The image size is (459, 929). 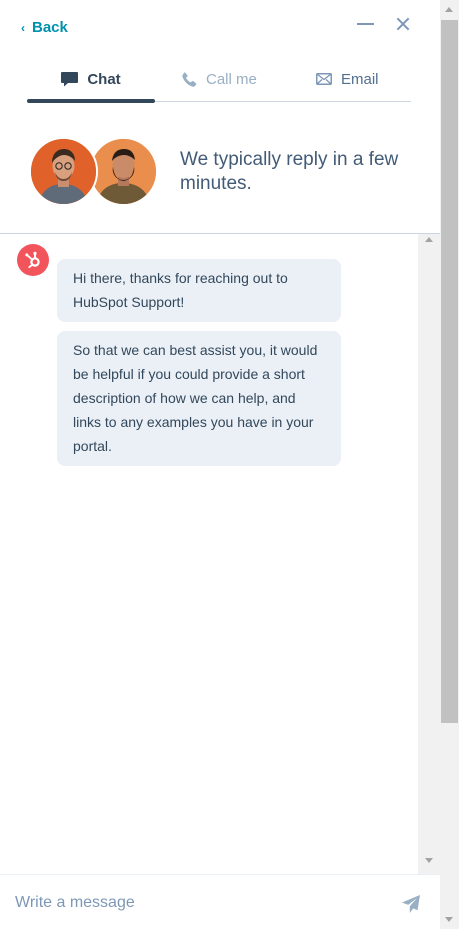 I want to click on message-scrollbar, so click(x=429, y=554).